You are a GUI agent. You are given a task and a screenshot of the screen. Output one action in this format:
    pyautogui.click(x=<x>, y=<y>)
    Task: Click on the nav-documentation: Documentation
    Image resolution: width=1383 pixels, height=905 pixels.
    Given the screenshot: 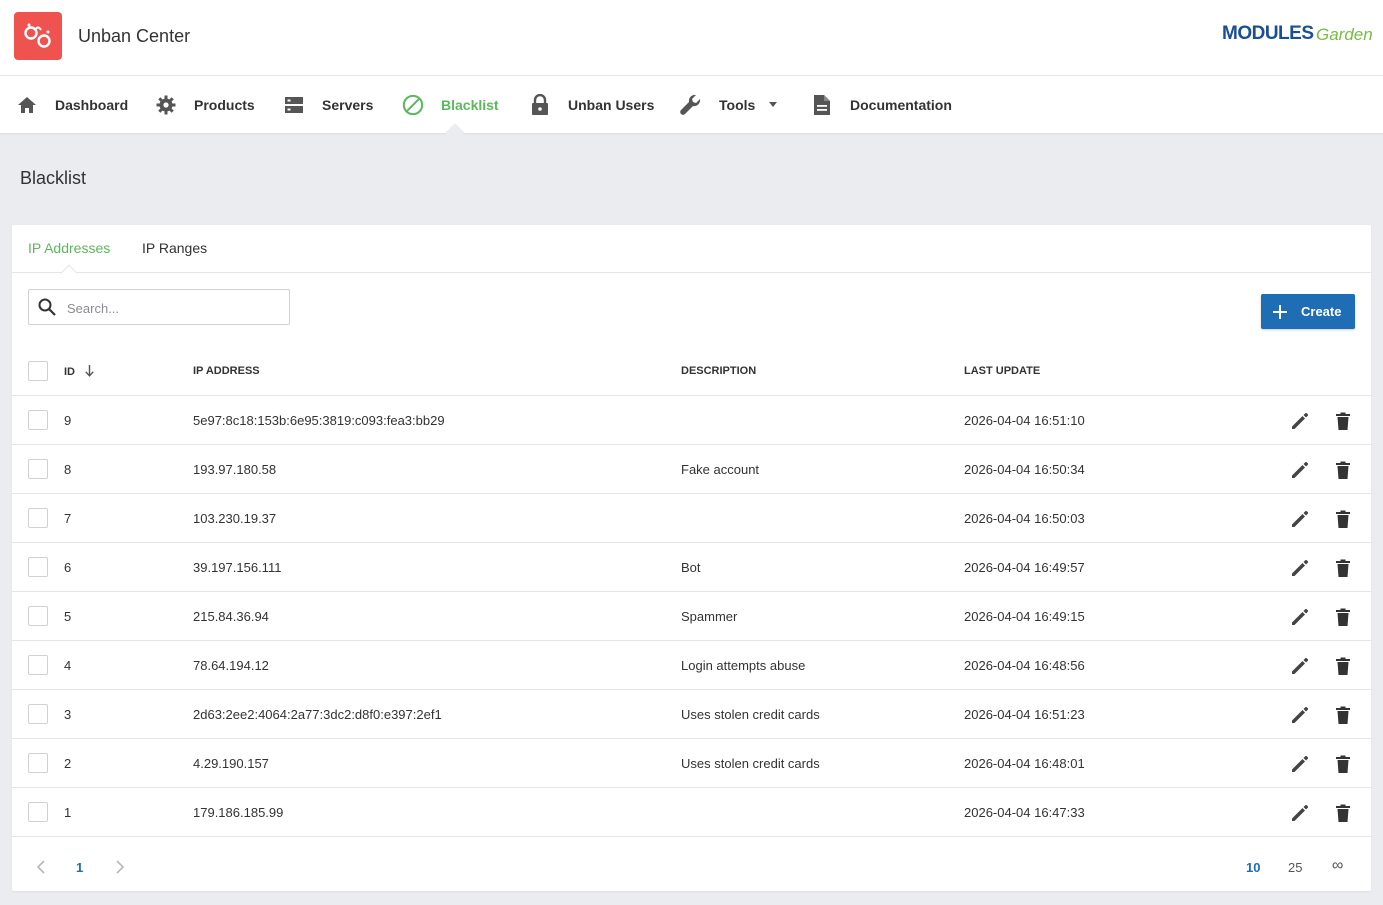 What is the action you would take?
    pyautogui.click(x=881, y=104)
    